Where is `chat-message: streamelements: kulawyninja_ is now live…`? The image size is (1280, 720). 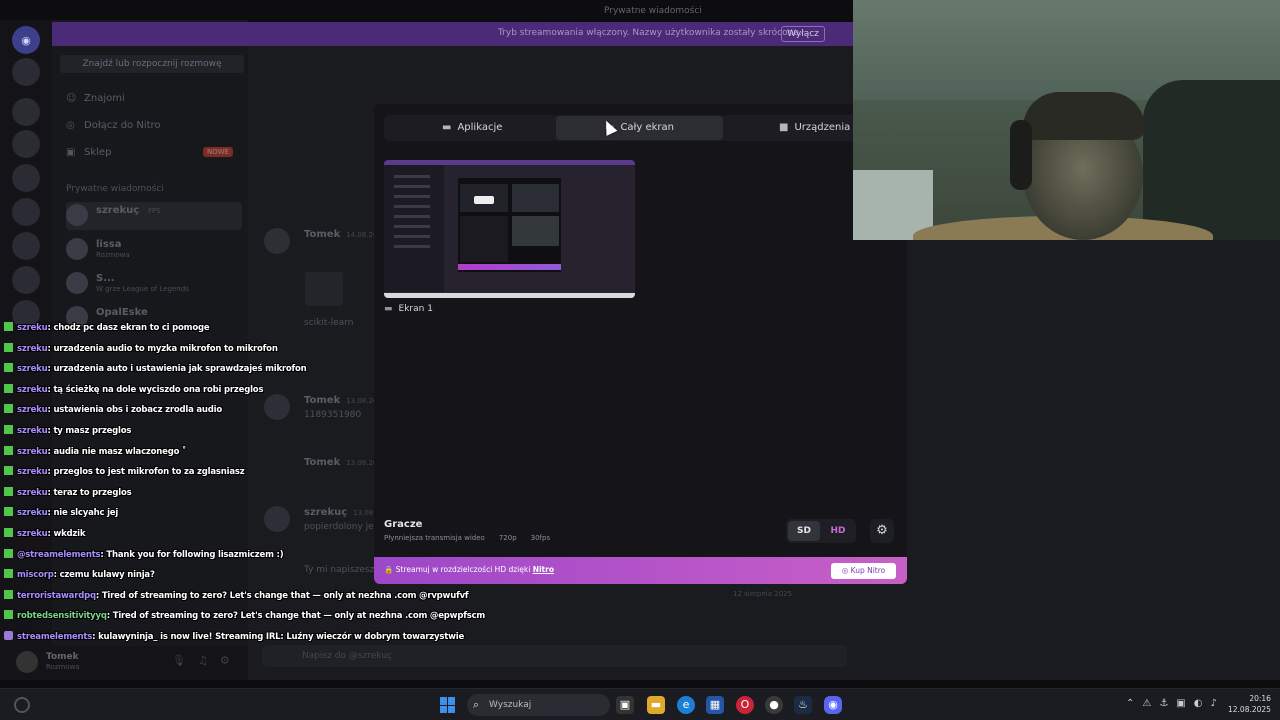 chat-message: streamelements: kulawyninja_ is now live… is located at coordinates (264, 641).